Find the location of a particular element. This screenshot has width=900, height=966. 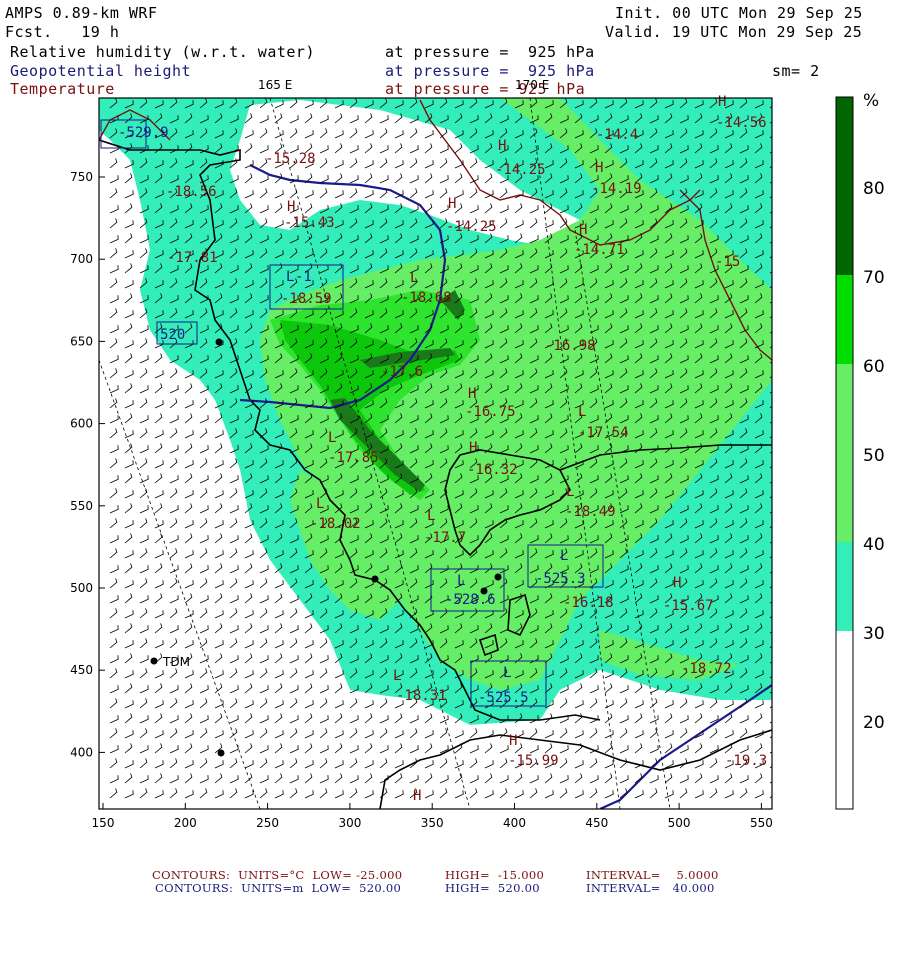

temp-value: -17.7 is located at coordinates (445, 538).